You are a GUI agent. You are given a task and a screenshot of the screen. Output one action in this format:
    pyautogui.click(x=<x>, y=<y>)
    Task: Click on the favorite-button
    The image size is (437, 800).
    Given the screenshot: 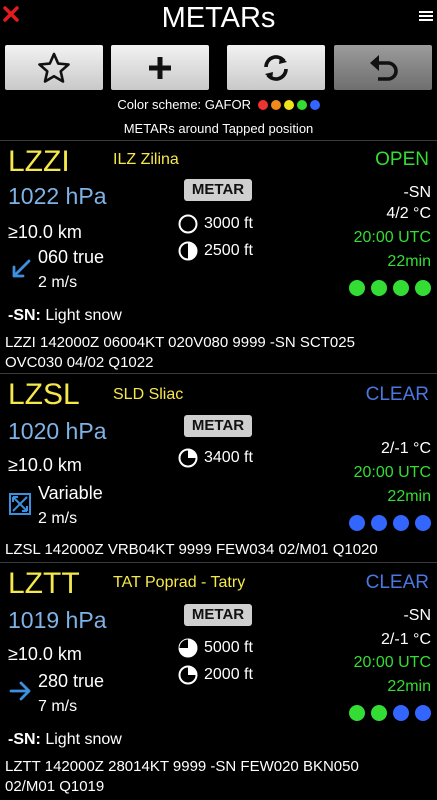 What is the action you would take?
    pyautogui.click(x=54, y=67)
    